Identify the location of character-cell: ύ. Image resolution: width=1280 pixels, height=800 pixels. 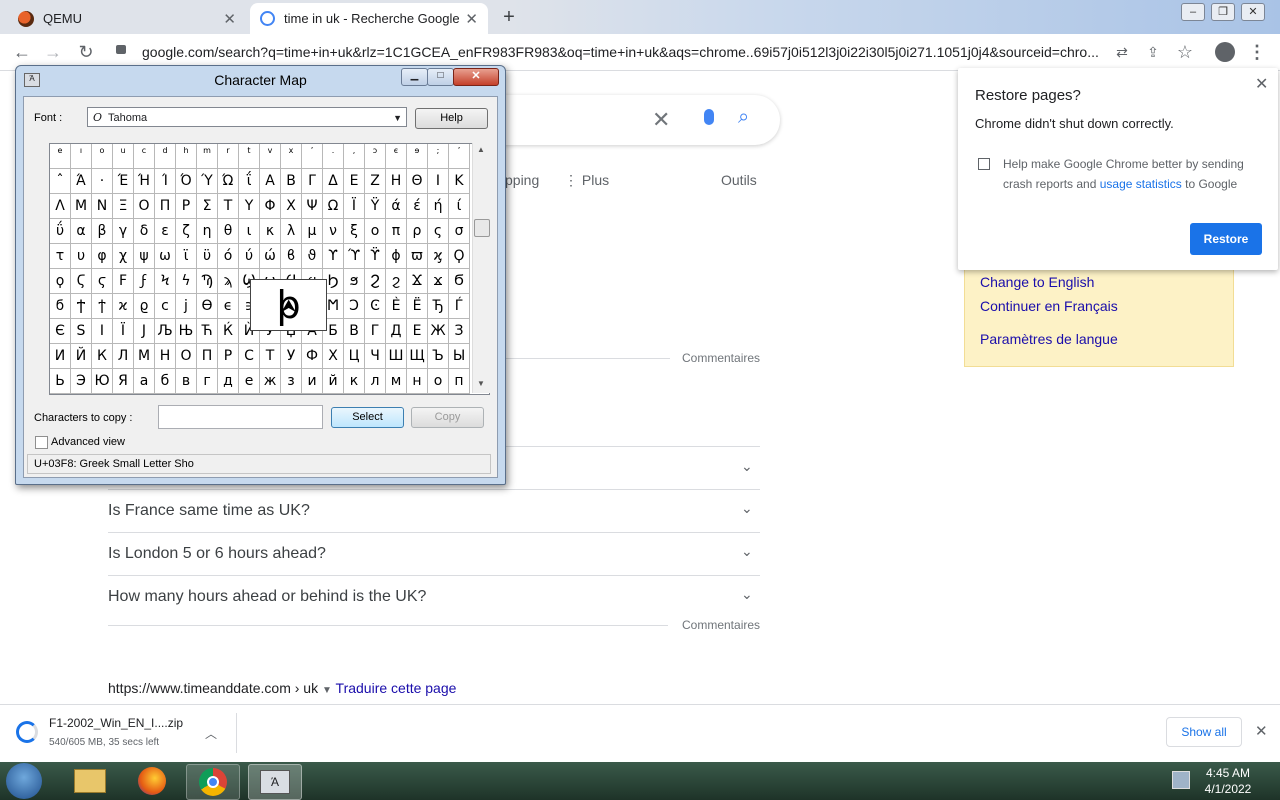
(249, 256).